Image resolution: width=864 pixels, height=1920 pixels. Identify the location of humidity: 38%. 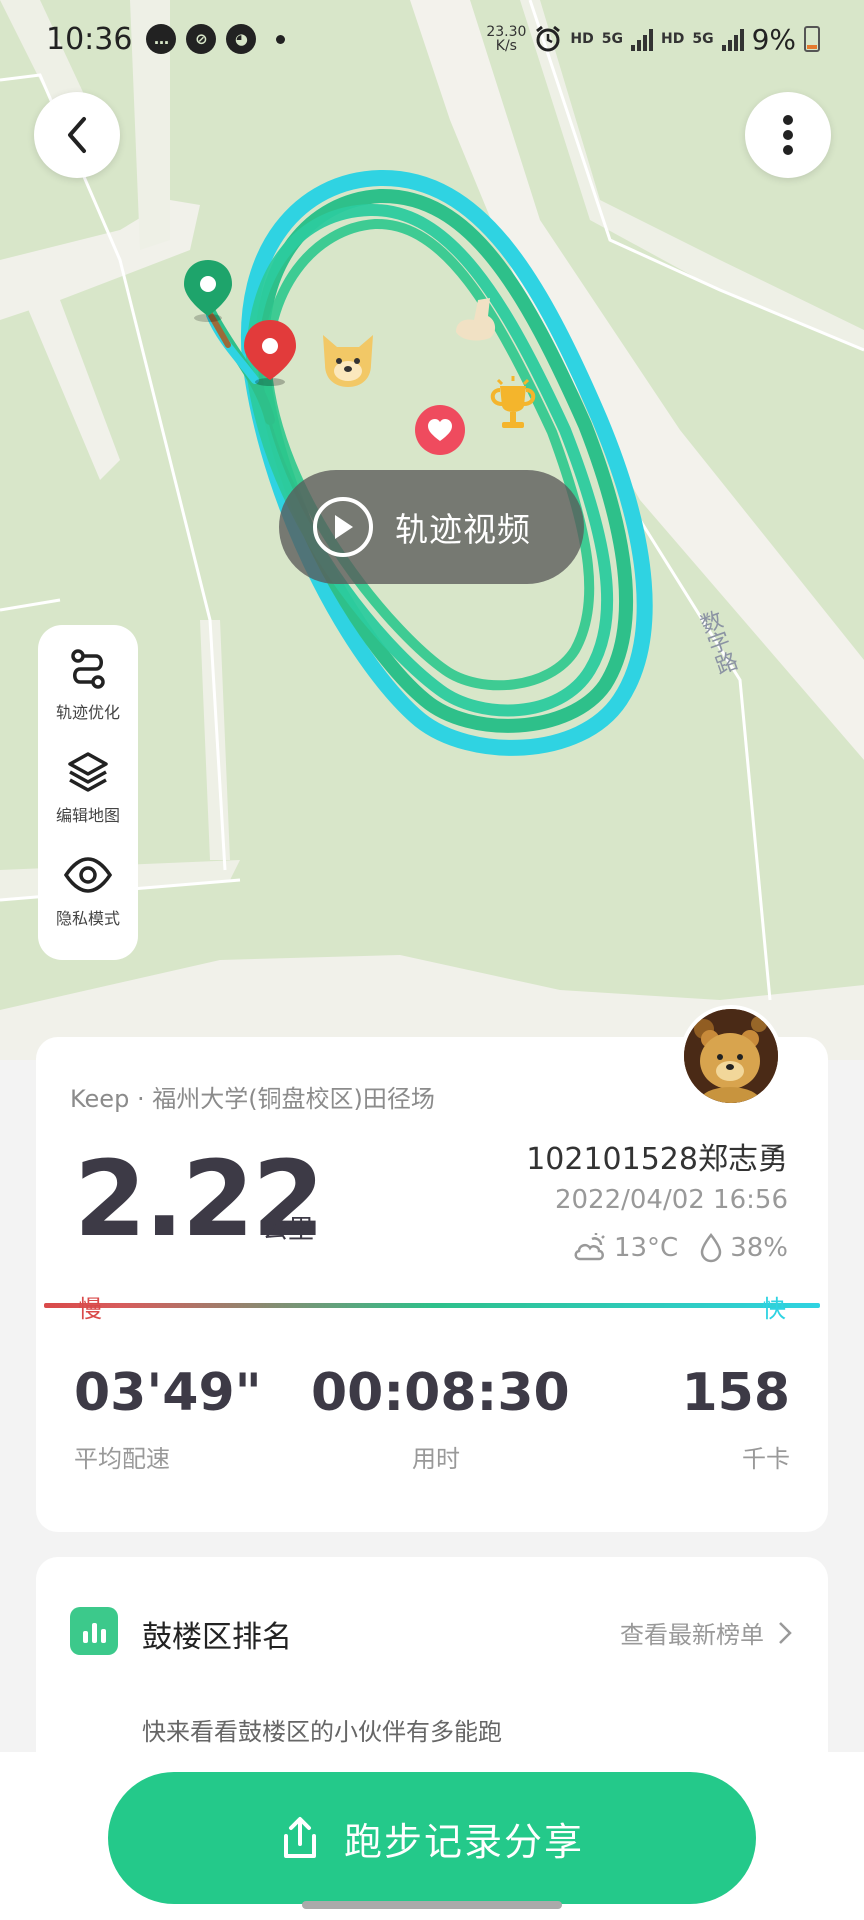
(759, 1248).